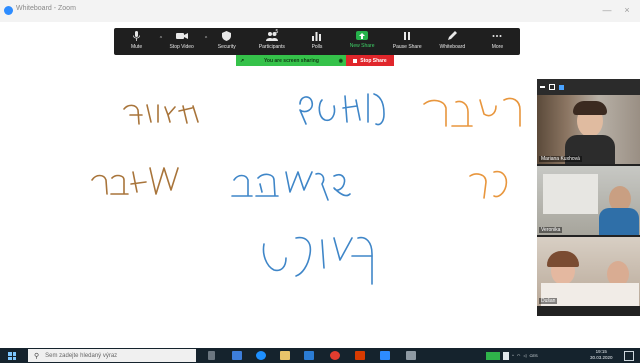 The height and width of the screenshot is (363, 640). Describe the element at coordinates (385, 355) in the screenshot. I see `zoom-taskbar-icon` at that location.